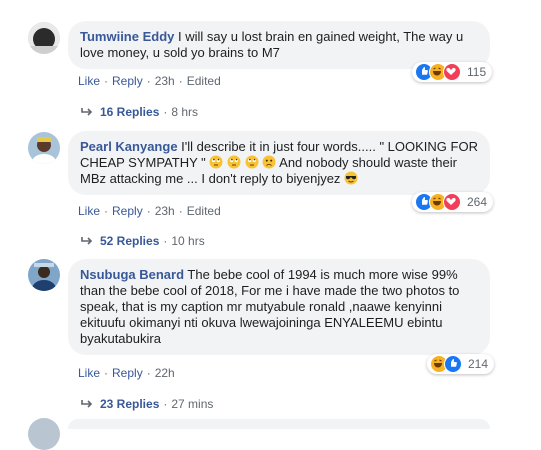 Image resolution: width=541 pixels, height=450 pixels. What do you see at coordinates (279, 424) in the screenshot?
I see `next-comment-bubble` at bounding box center [279, 424].